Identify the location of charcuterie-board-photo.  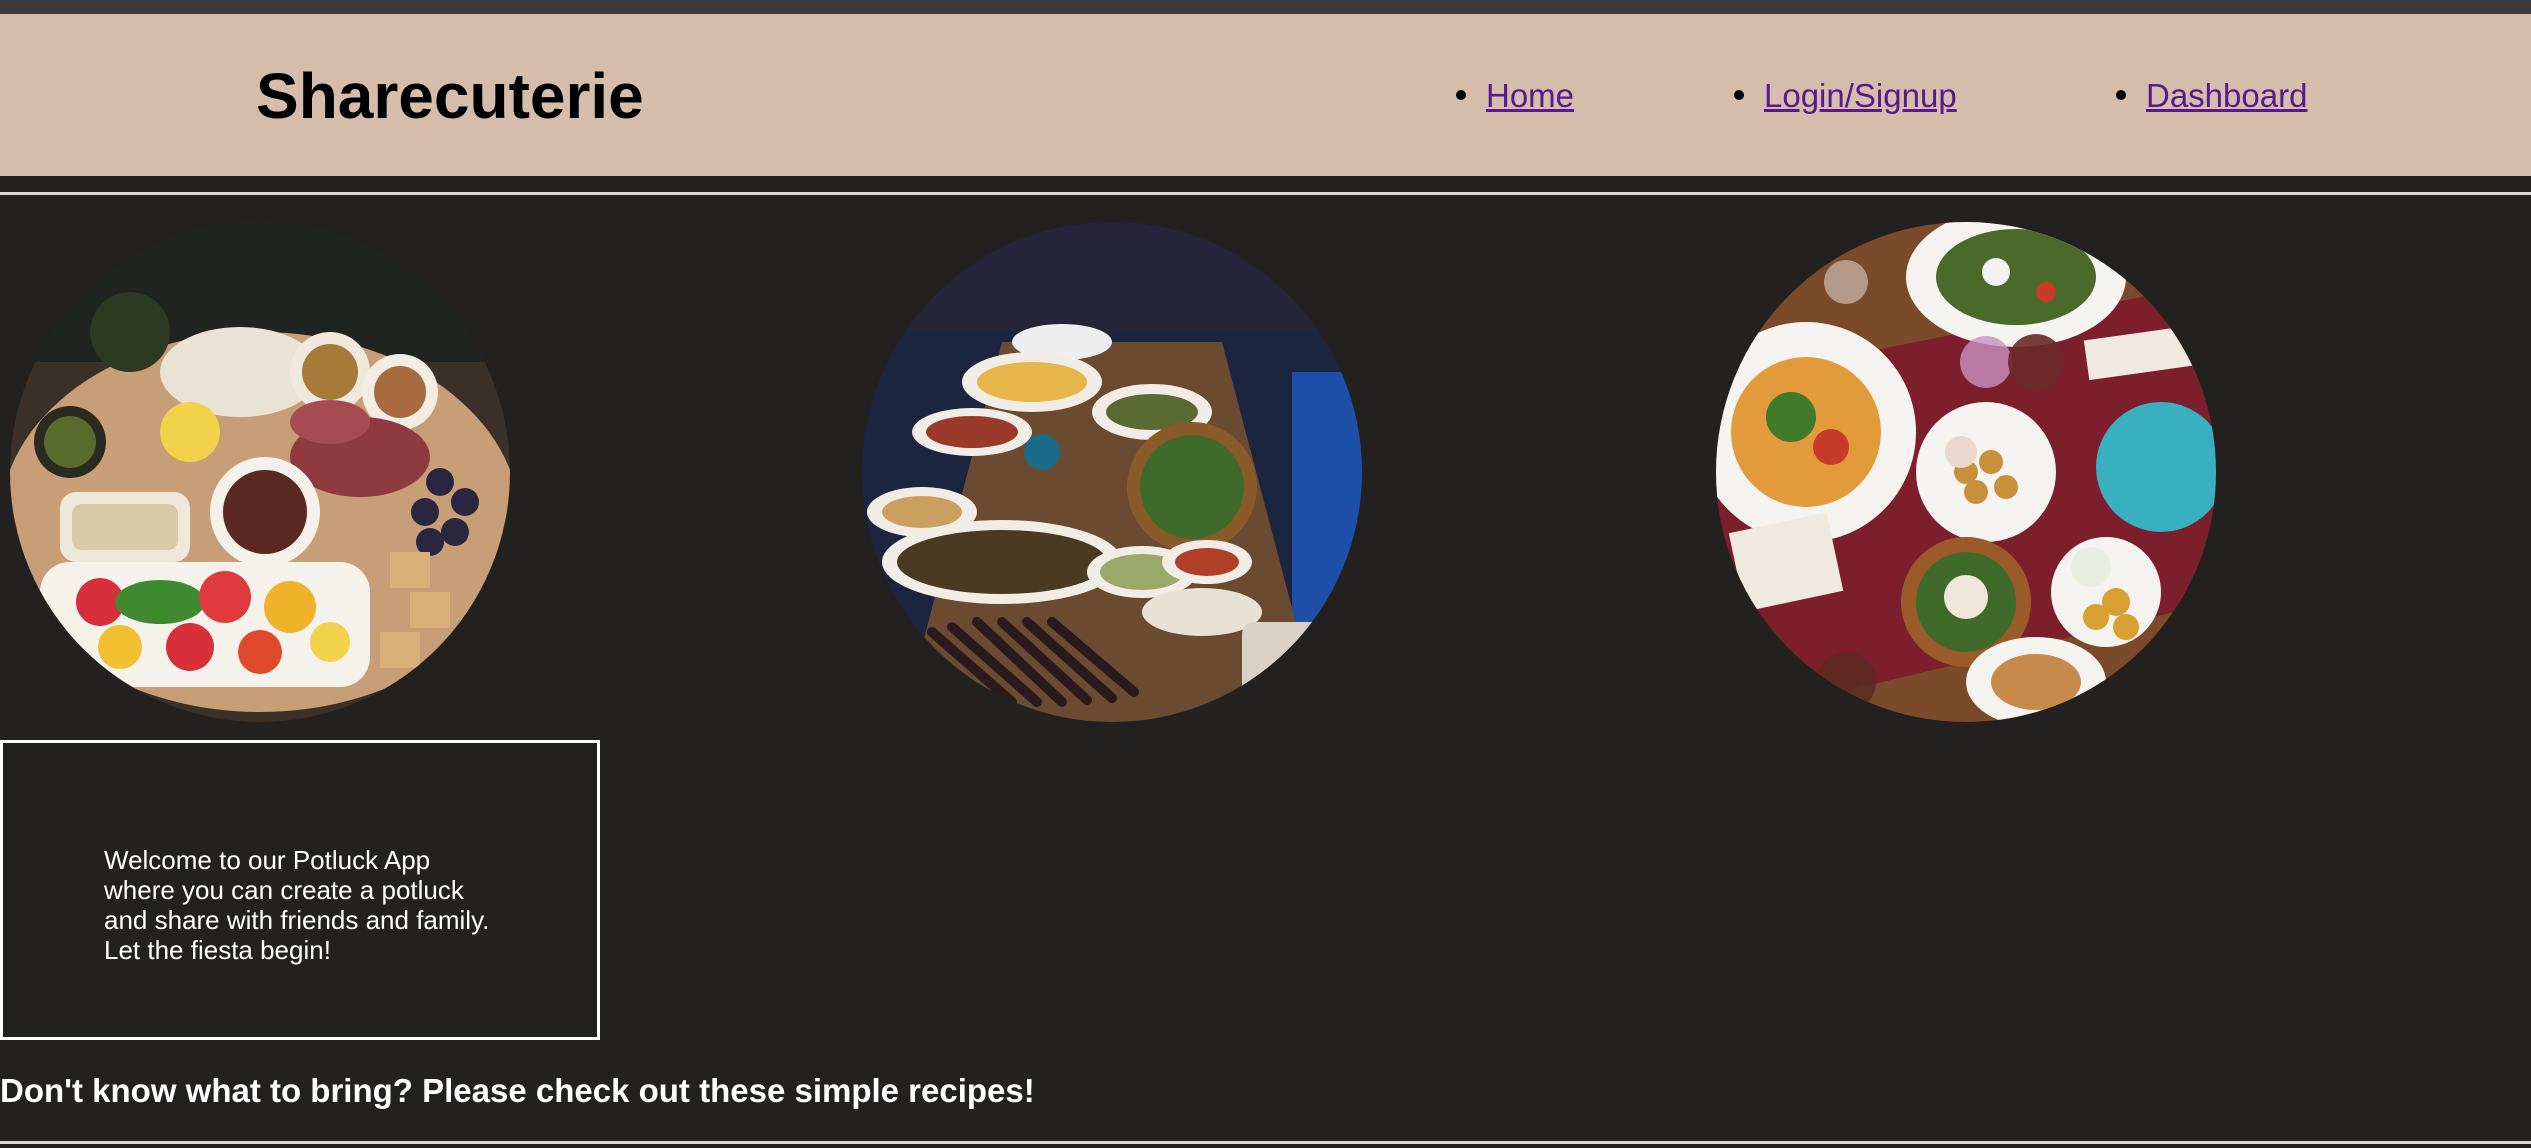
(260, 472).